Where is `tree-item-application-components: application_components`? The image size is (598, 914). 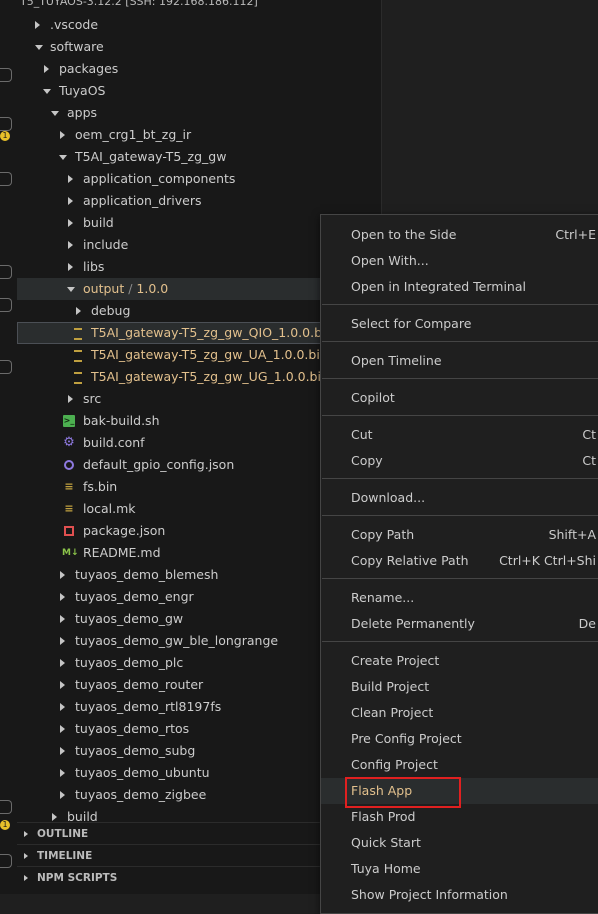
tree-item-application-components: application_components is located at coordinates (199, 179).